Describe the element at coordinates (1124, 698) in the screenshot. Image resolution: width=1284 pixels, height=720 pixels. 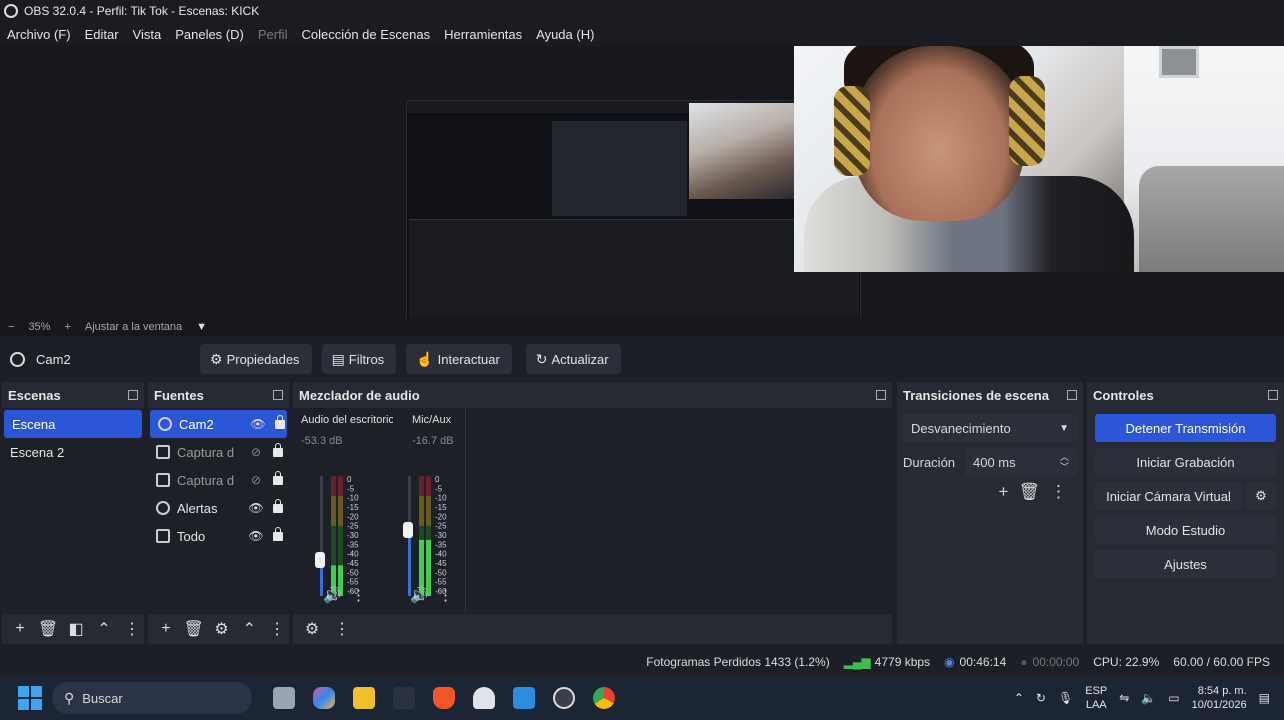
I see `network-icon: ⇋` at that location.